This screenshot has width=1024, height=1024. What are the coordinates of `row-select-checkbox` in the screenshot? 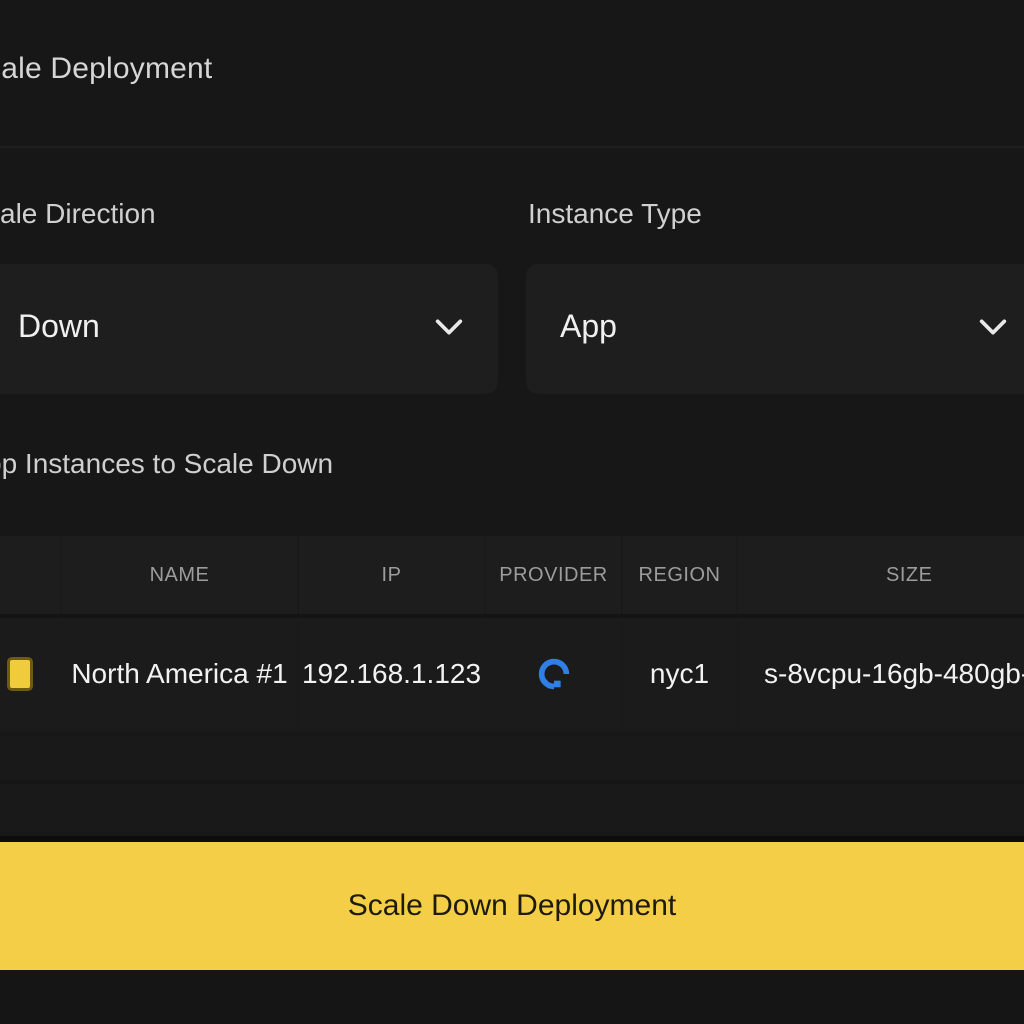 It's located at (20, 674).